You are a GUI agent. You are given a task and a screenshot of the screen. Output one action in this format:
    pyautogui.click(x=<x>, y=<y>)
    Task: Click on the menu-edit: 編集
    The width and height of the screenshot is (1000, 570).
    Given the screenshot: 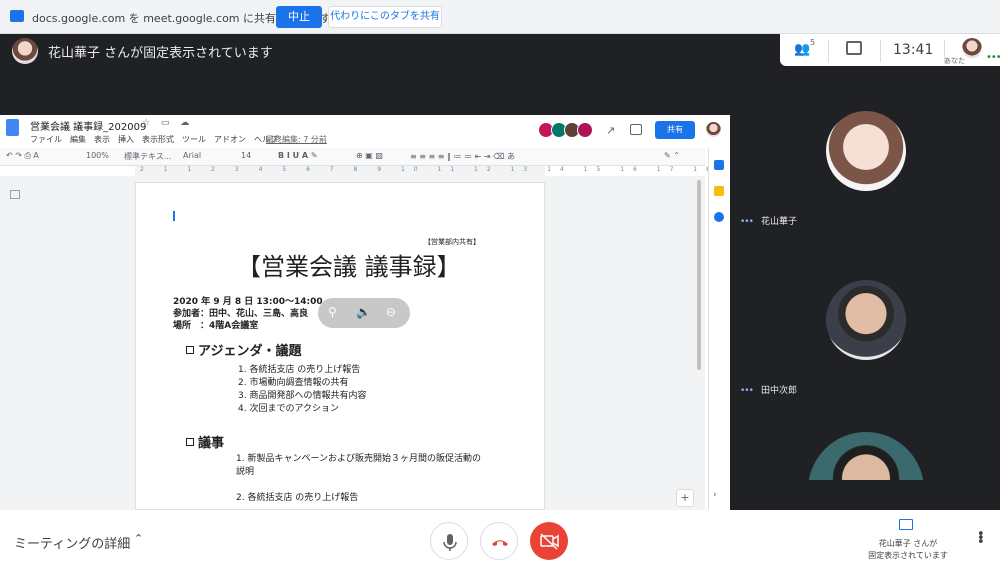 What is the action you would take?
    pyautogui.click(x=78, y=139)
    